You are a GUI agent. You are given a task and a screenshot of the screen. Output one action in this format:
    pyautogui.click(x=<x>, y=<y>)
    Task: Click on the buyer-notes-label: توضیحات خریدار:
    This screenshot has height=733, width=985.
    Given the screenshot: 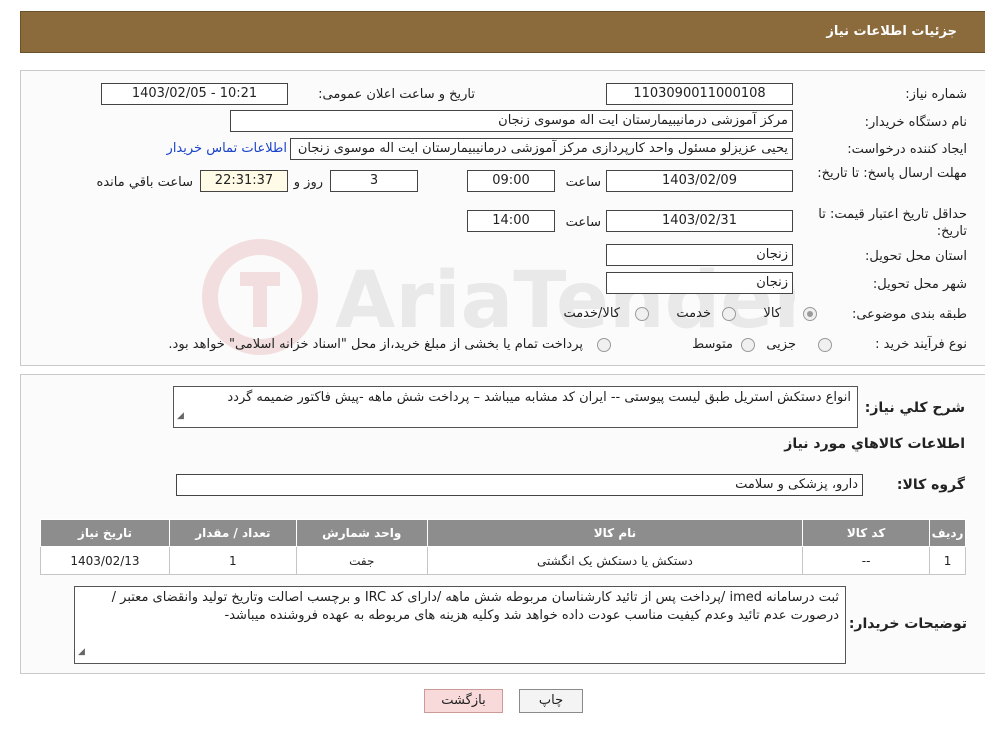 What is the action you would take?
    pyautogui.click(x=907, y=624)
    